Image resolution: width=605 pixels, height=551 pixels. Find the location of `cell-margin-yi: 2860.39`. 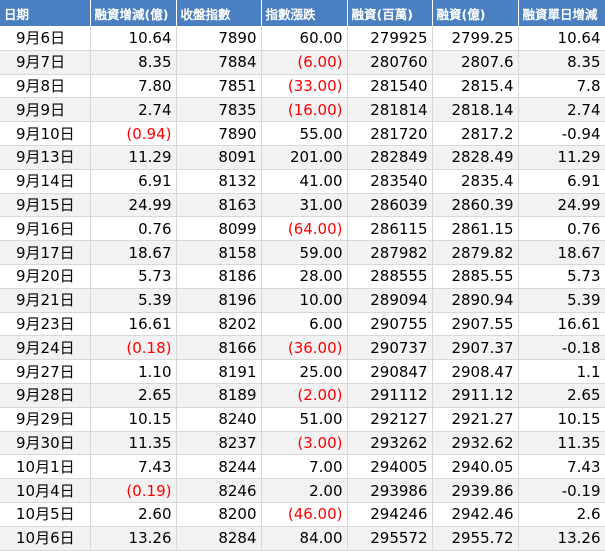

cell-margin-yi: 2860.39 is located at coordinates (475, 205).